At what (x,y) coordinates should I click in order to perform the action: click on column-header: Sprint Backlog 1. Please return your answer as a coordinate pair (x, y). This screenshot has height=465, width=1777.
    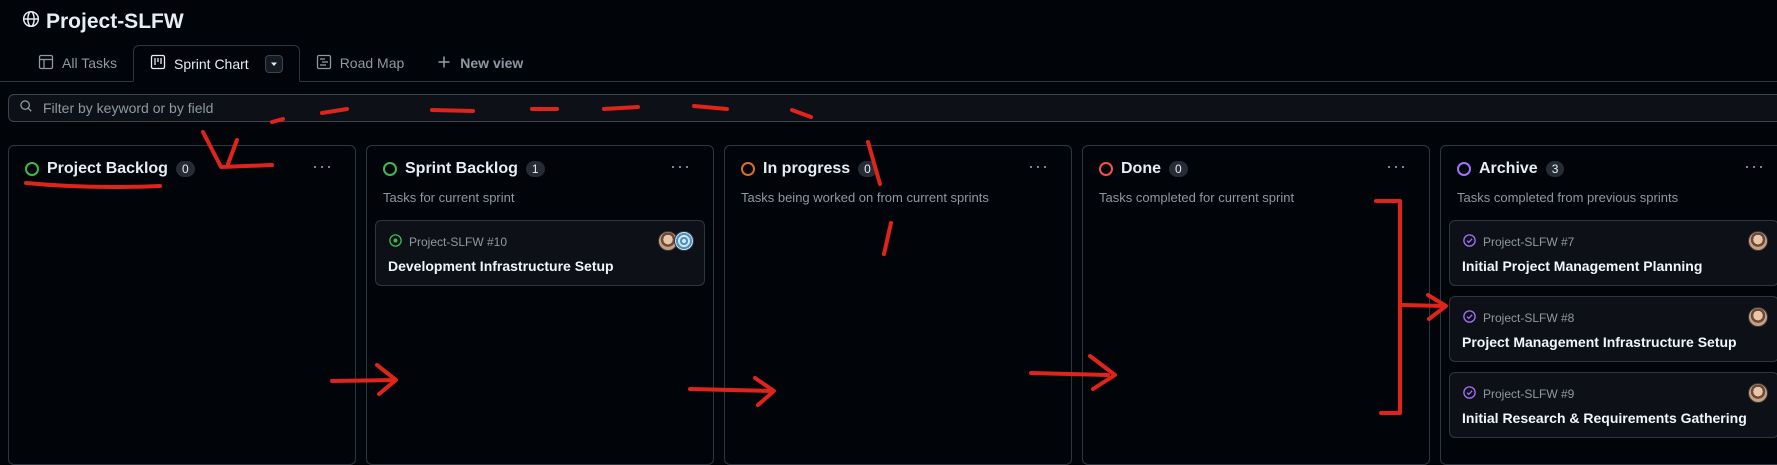
    Looking at the image, I should click on (464, 169).